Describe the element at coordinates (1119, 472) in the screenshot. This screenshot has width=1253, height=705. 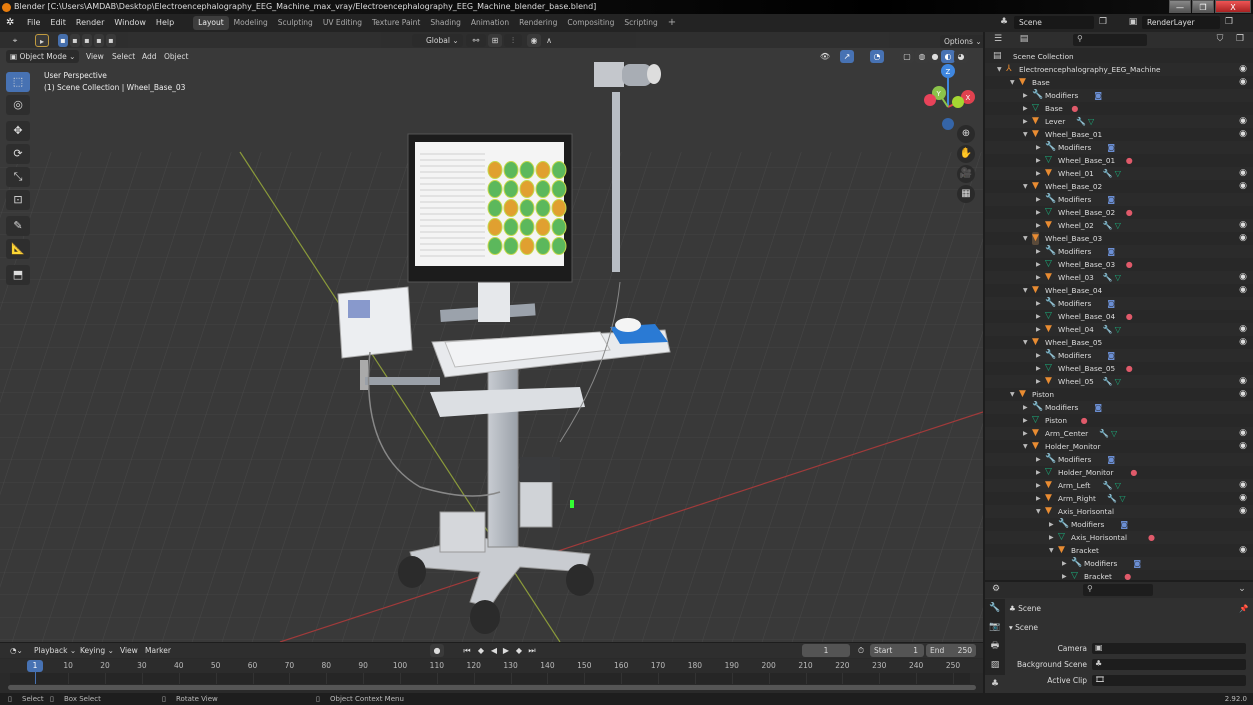
I see `outliner-row: ▶ ▽ Holder_Monitor ●` at that location.